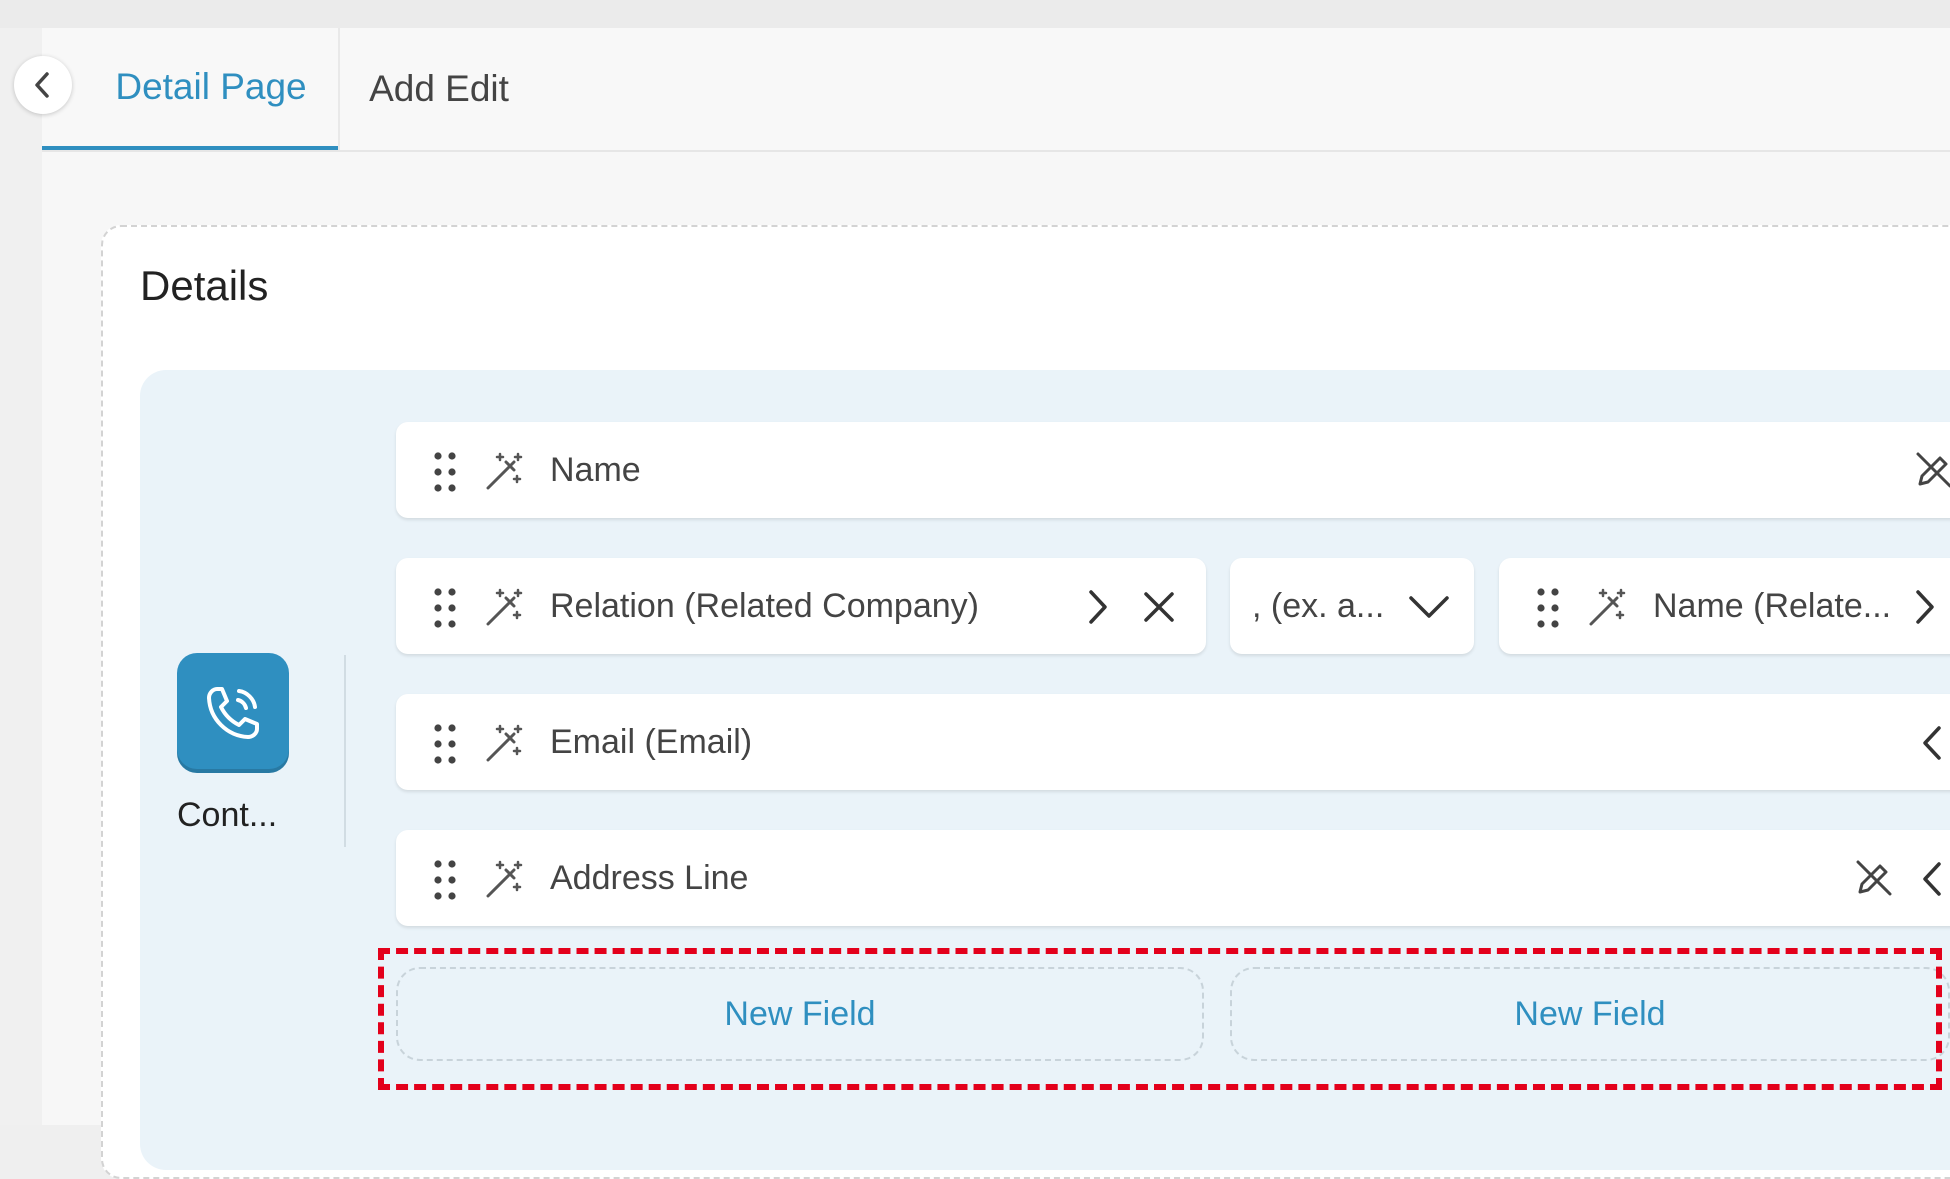 The image size is (1950, 1179). I want to click on back-button, so click(43, 85).